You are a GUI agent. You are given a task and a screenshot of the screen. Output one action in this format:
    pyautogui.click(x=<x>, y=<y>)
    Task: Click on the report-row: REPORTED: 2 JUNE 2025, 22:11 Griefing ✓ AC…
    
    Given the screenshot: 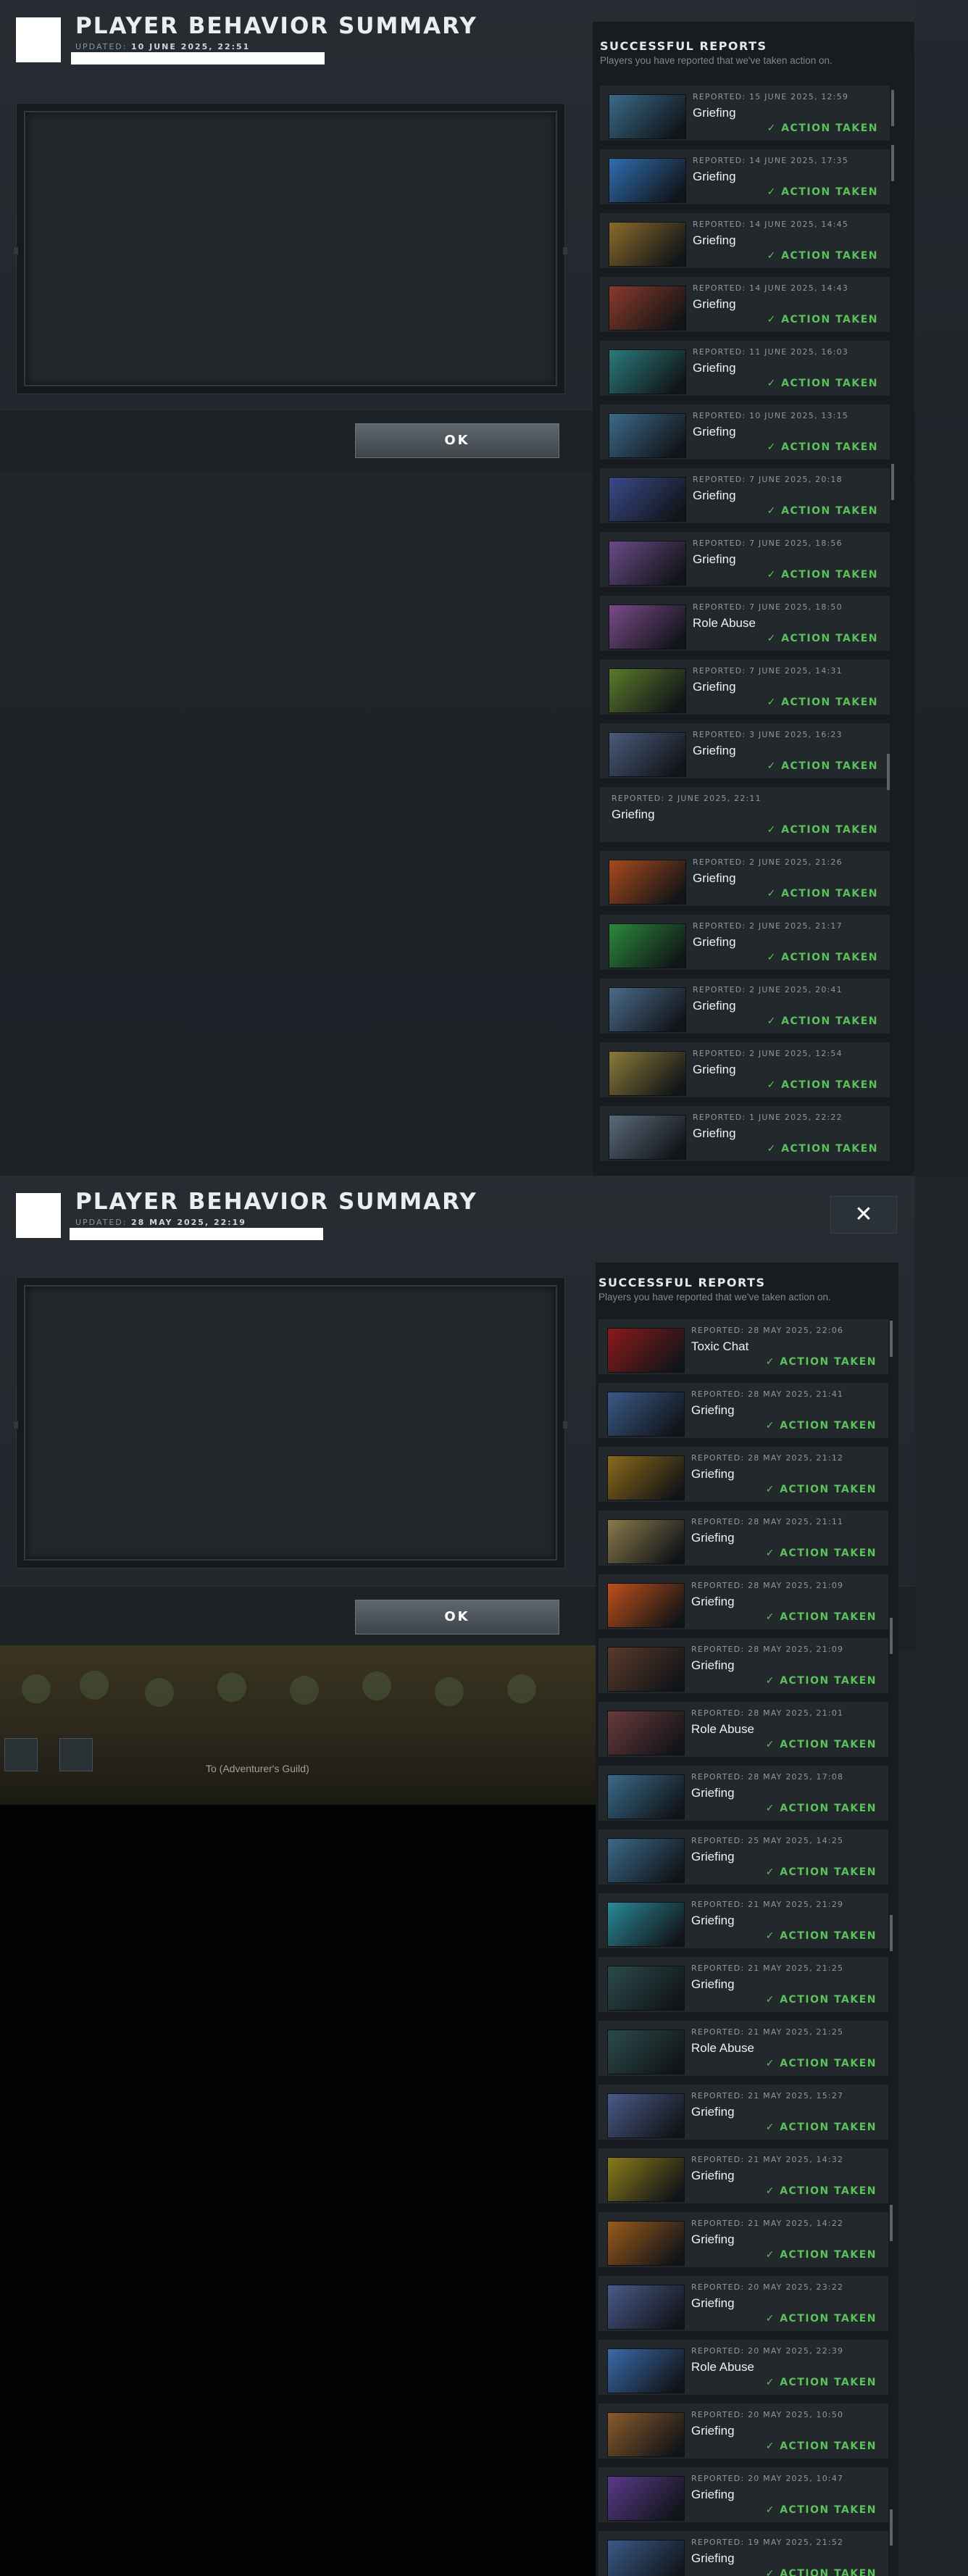 What is the action you would take?
    pyautogui.click(x=745, y=817)
    